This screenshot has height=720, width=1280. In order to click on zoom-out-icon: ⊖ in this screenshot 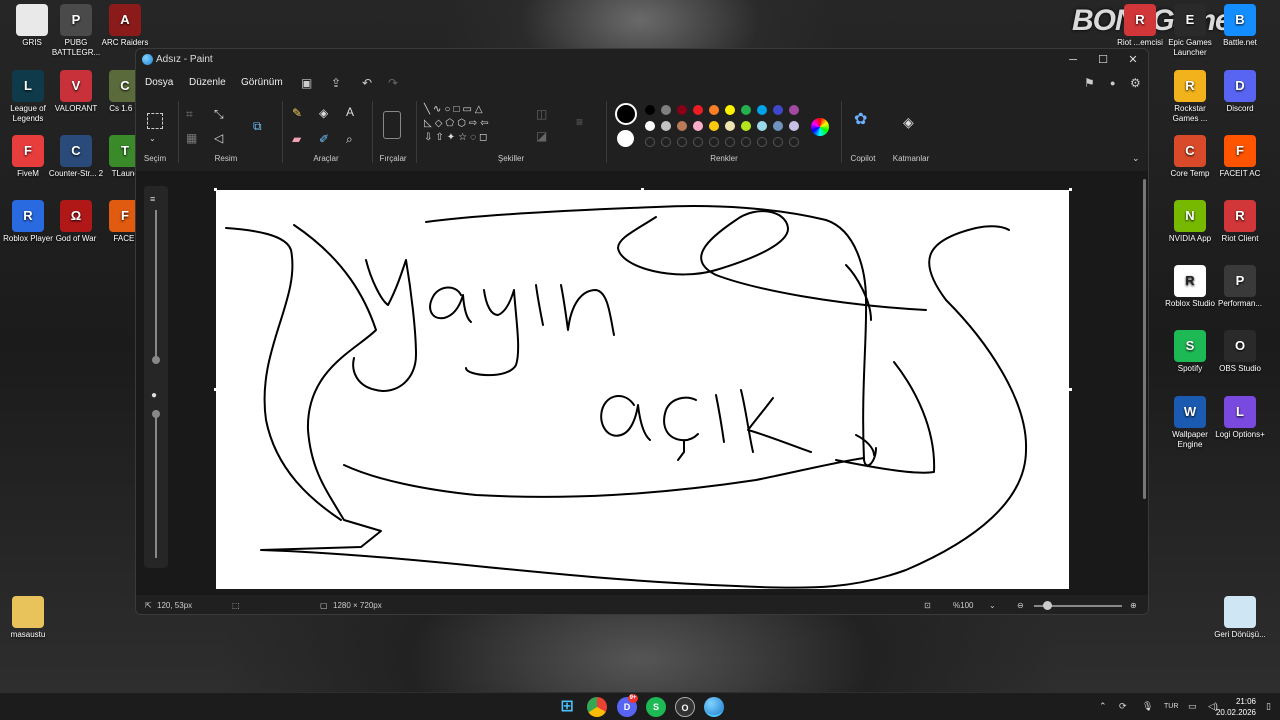, I will do `click(1020, 605)`.